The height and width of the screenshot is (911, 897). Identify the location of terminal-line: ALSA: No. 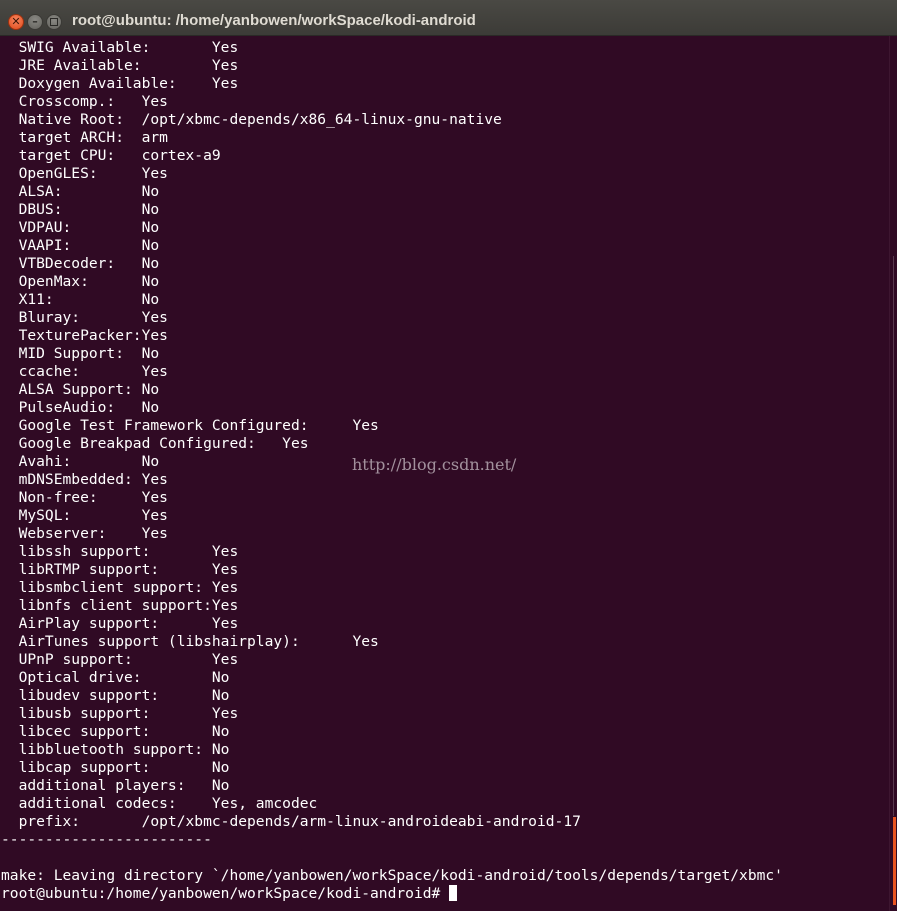
(80, 191).